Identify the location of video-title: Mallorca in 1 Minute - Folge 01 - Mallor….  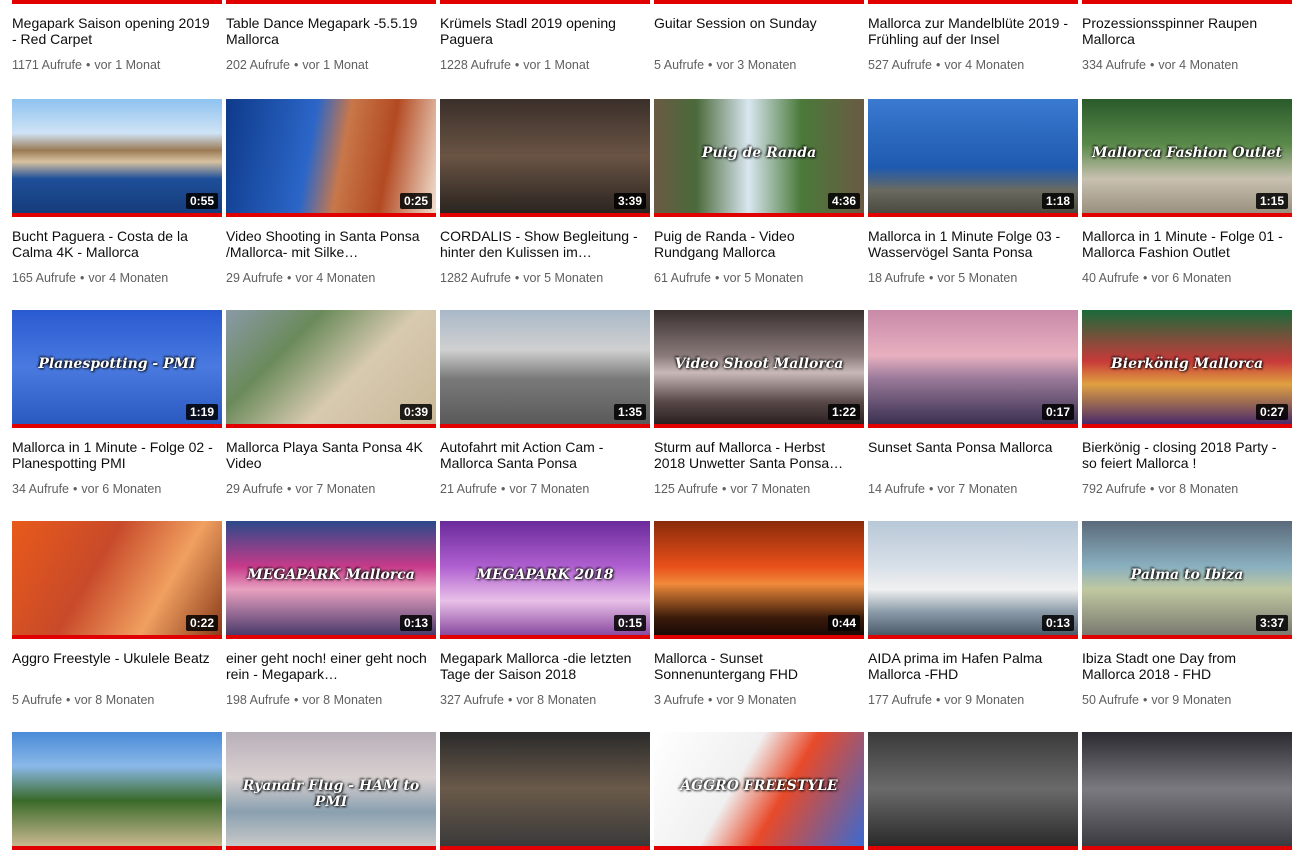
(1184, 244).